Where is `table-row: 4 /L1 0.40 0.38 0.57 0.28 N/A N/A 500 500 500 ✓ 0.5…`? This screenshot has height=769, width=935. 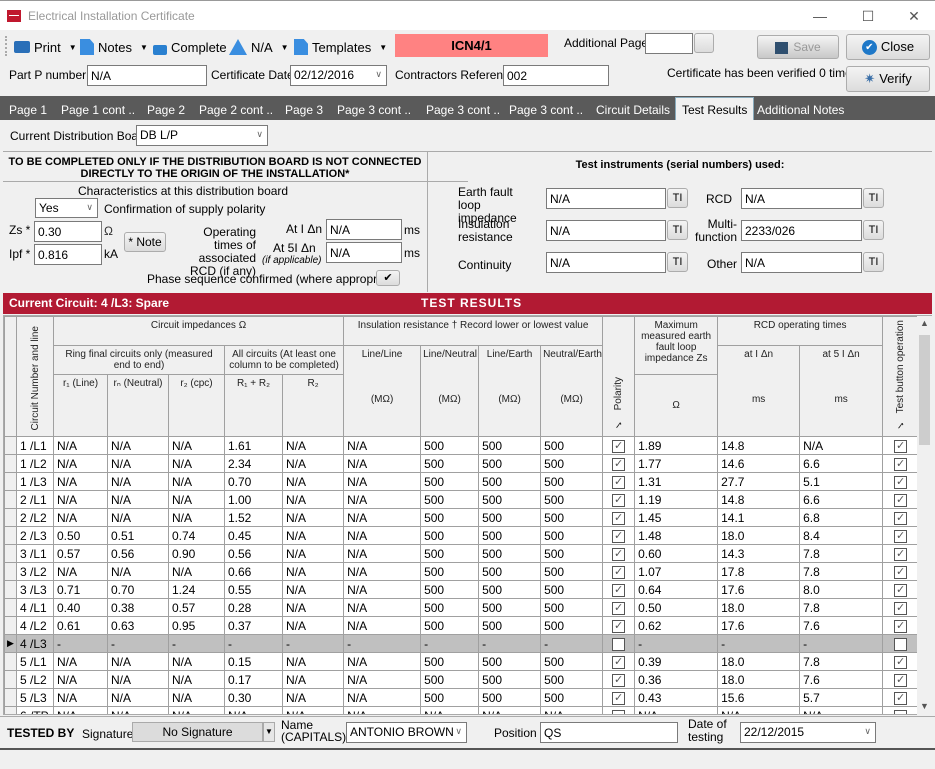 table-row: 4 /L1 0.40 0.38 0.57 0.28 N/A N/A 500 500 500 ✓ 0.5… is located at coordinates (462, 607).